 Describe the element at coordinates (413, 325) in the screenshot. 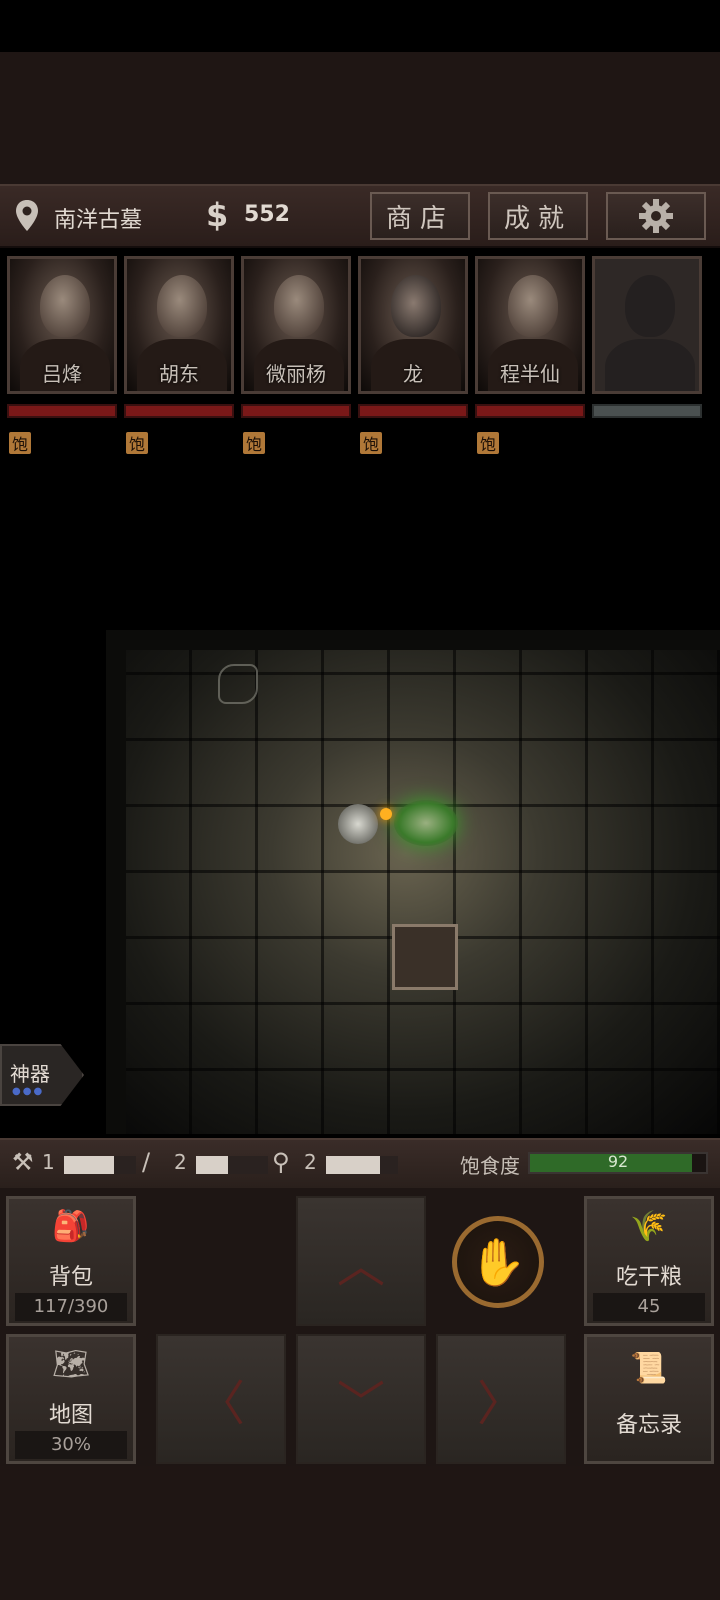

I see `party-member-4: 龙` at that location.